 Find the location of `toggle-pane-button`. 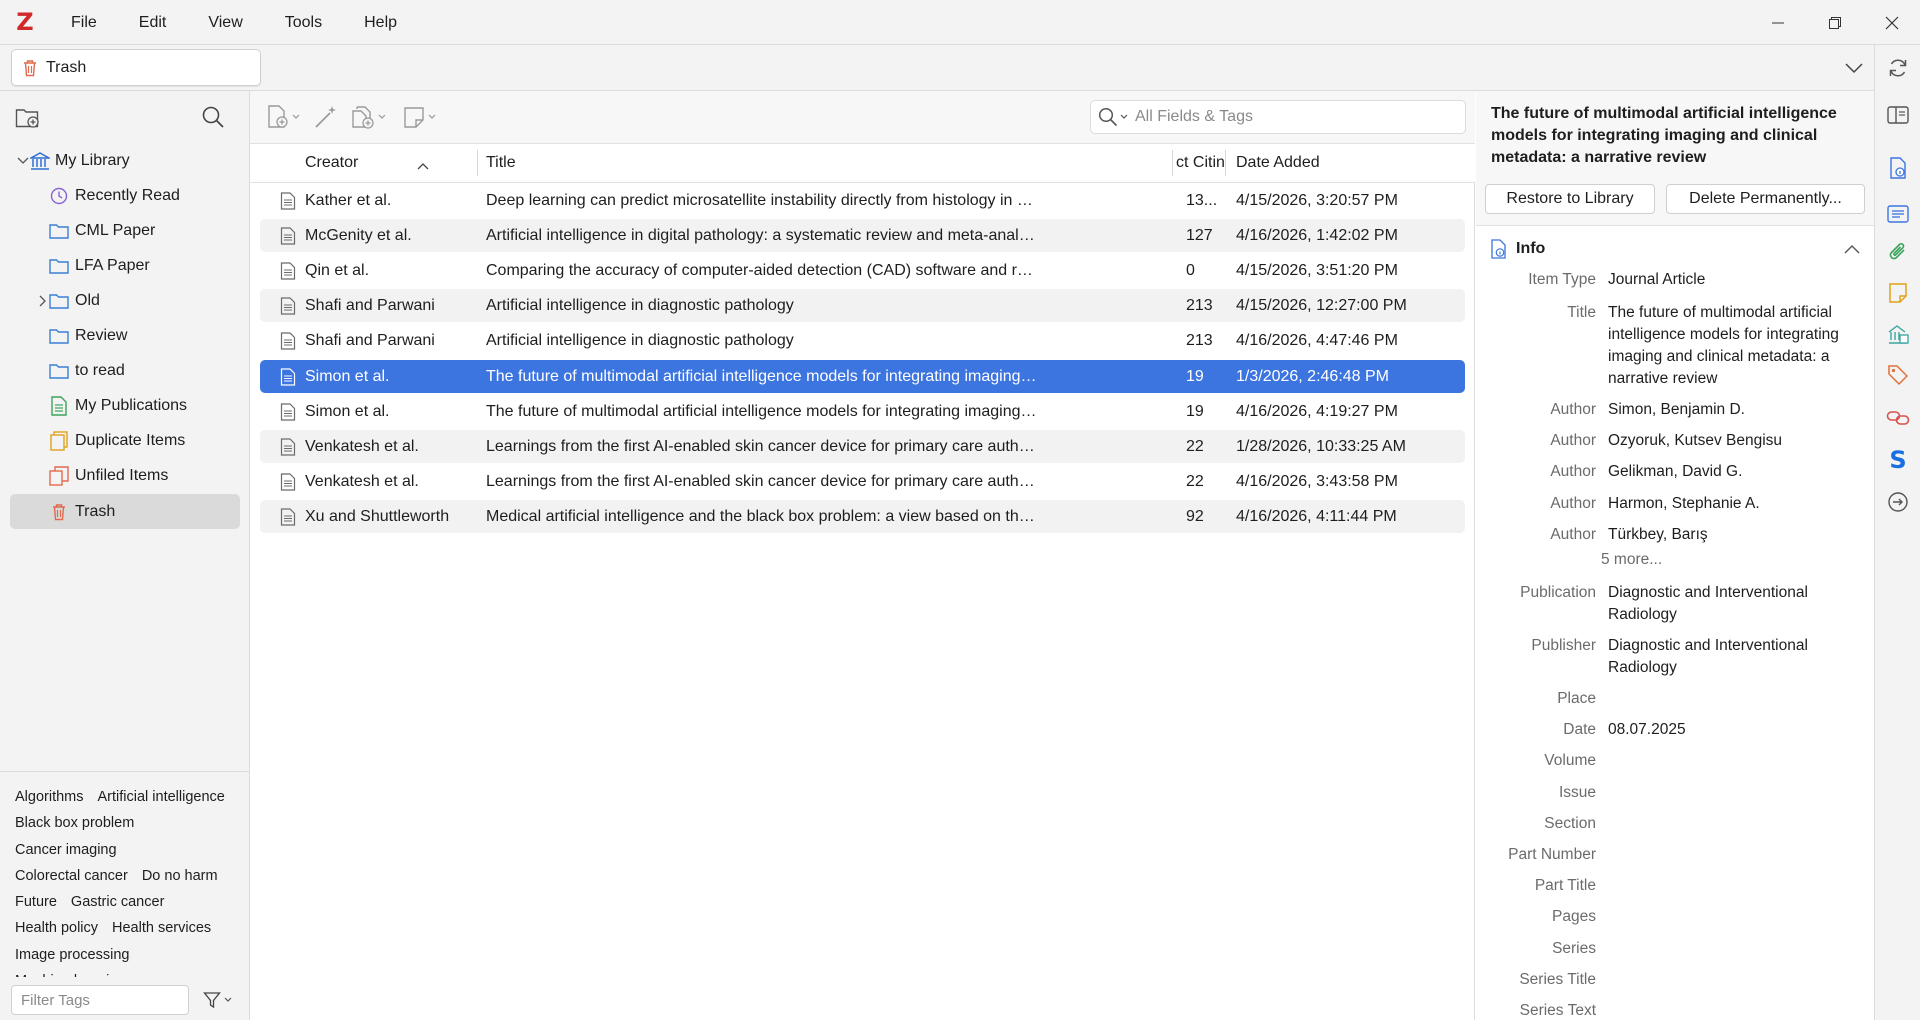

toggle-pane-button is located at coordinates (1898, 115).